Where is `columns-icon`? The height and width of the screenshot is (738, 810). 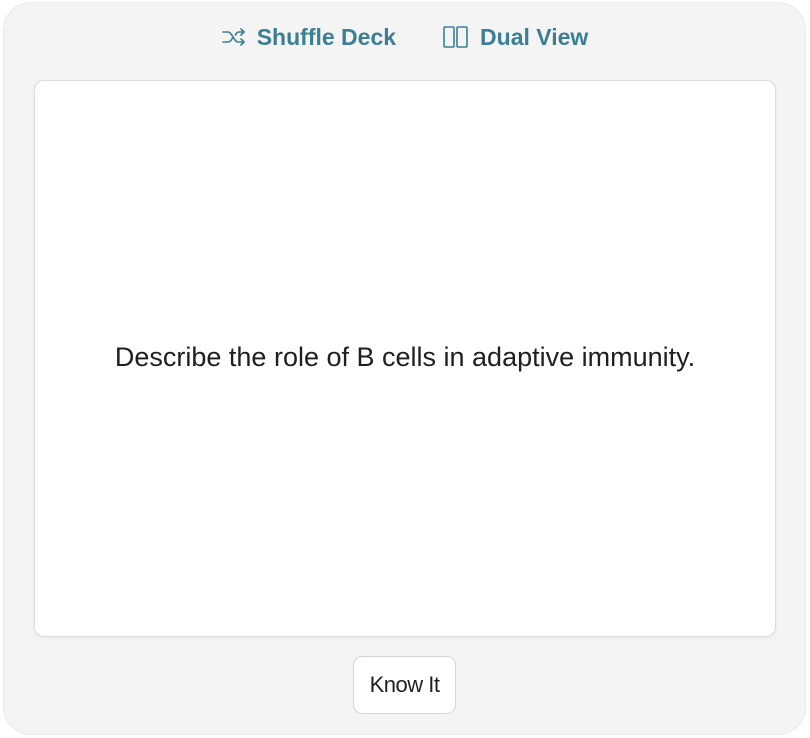 columns-icon is located at coordinates (456, 37).